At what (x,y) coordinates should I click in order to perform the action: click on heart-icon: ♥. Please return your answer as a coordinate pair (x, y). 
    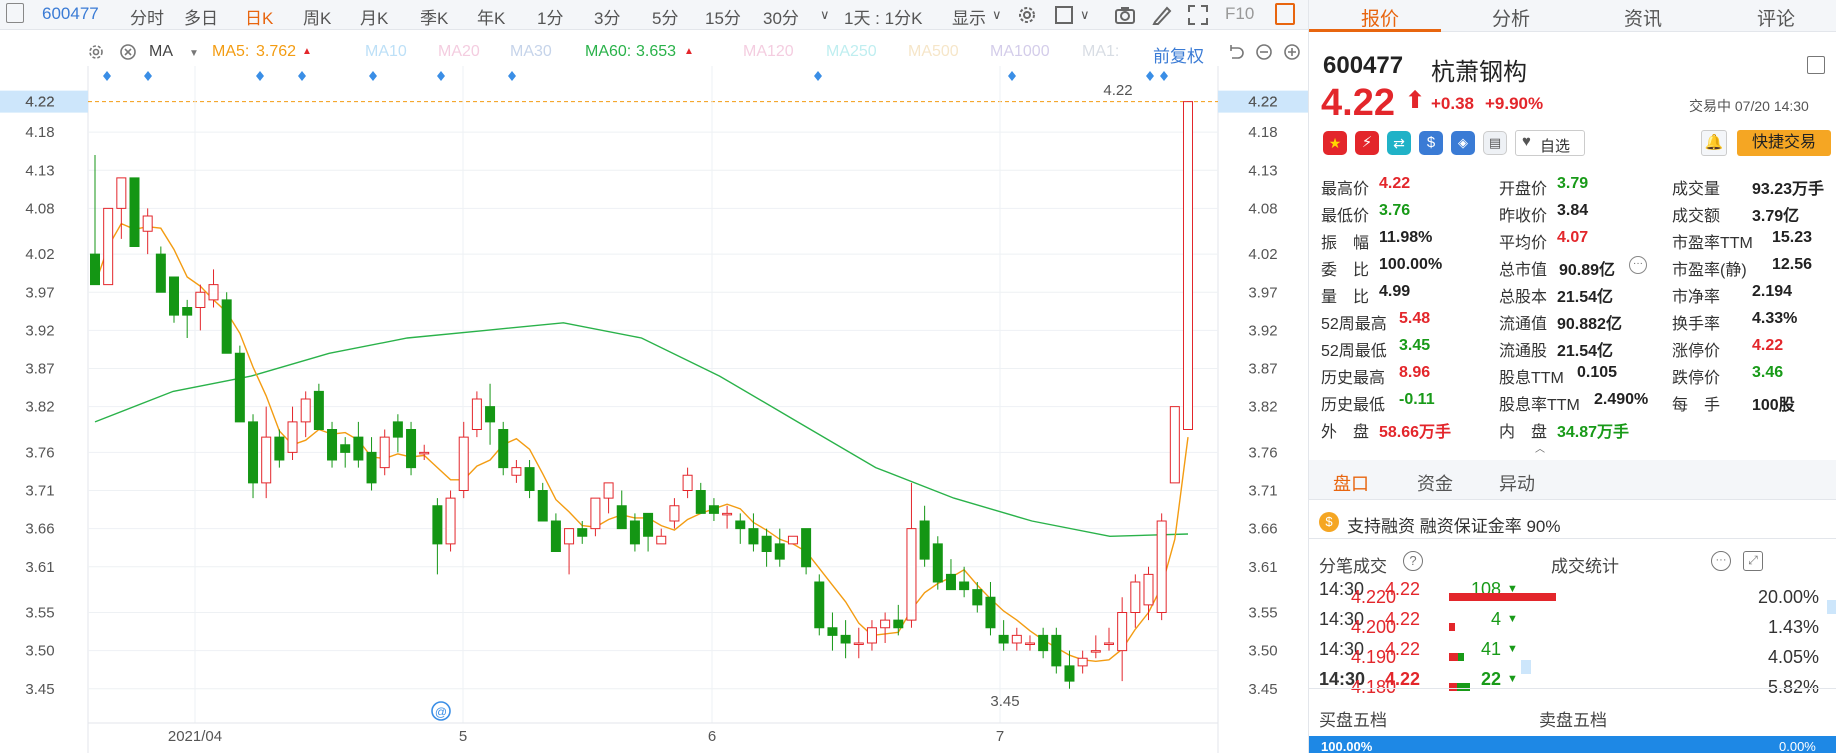
    Looking at the image, I should click on (1526, 141).